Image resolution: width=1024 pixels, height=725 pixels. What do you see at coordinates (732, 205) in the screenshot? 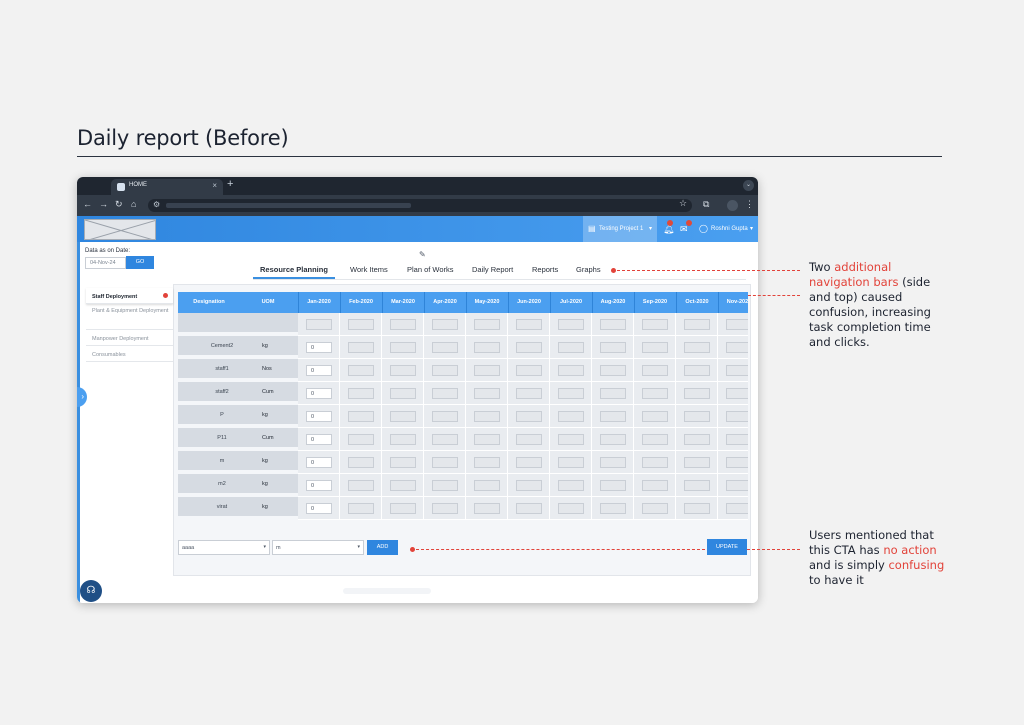
I see `profile-avatar` at bounding box center [732, 205].